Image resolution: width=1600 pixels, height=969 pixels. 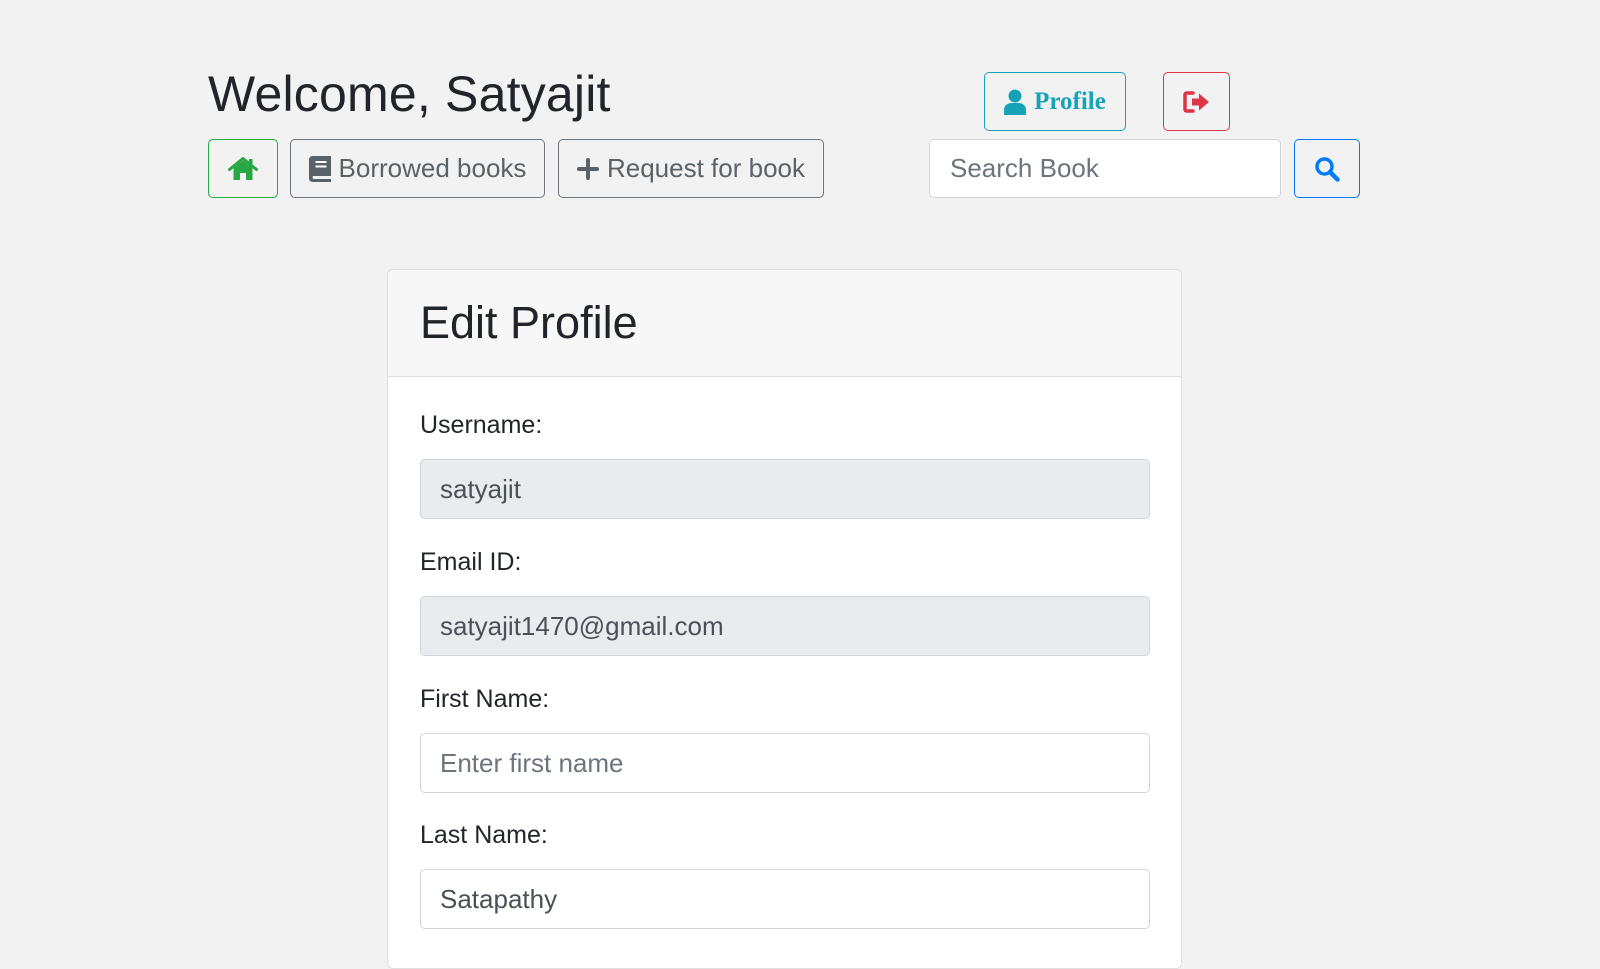 What do you see at coordinates (432, 168) in the screenshot?
I see `borrowed-books-label: Borrowed books` at bounding box center [432, 168].